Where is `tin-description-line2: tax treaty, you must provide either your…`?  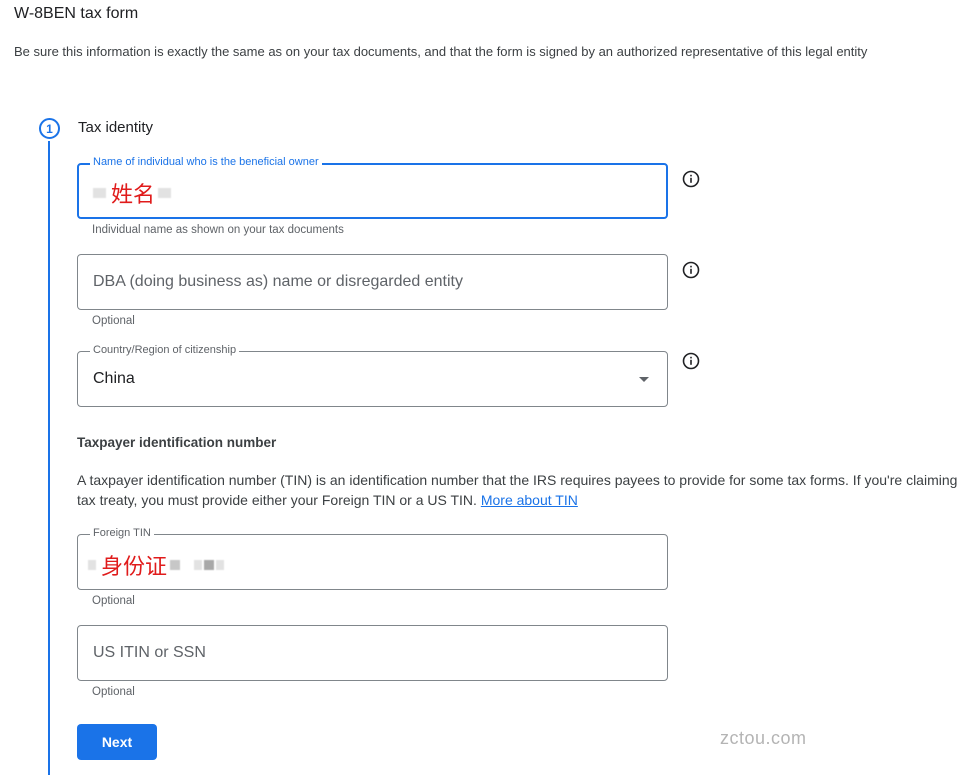 tin-description-line2: tax treaty, you must provide either your… is located at coordinates (277, 500).